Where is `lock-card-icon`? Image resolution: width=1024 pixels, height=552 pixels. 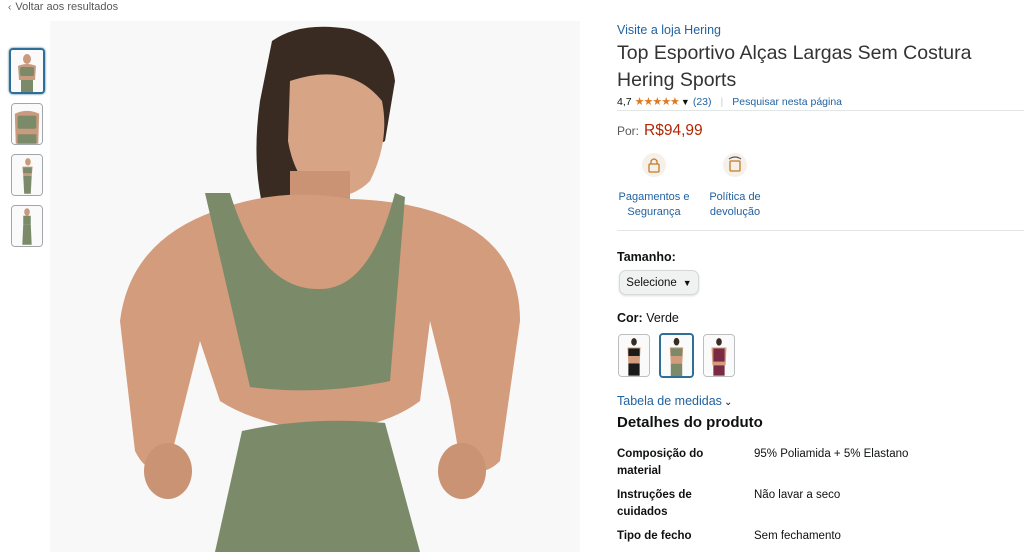 lock-card-icon is located at coordinates (654, 165).